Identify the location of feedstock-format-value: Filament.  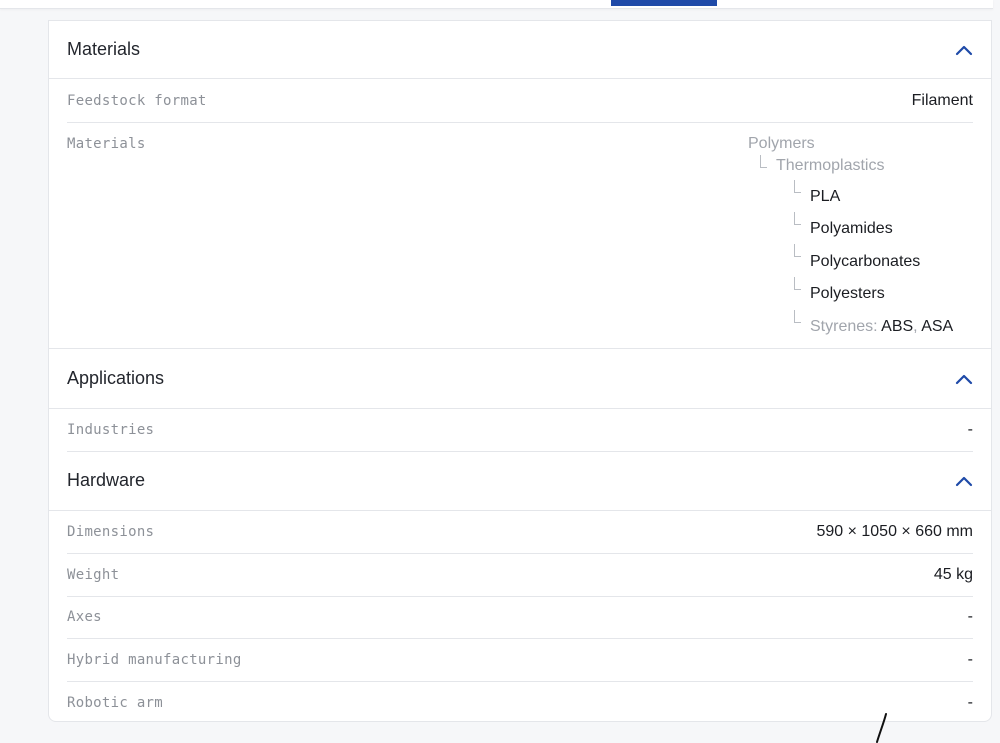
(942, 100).